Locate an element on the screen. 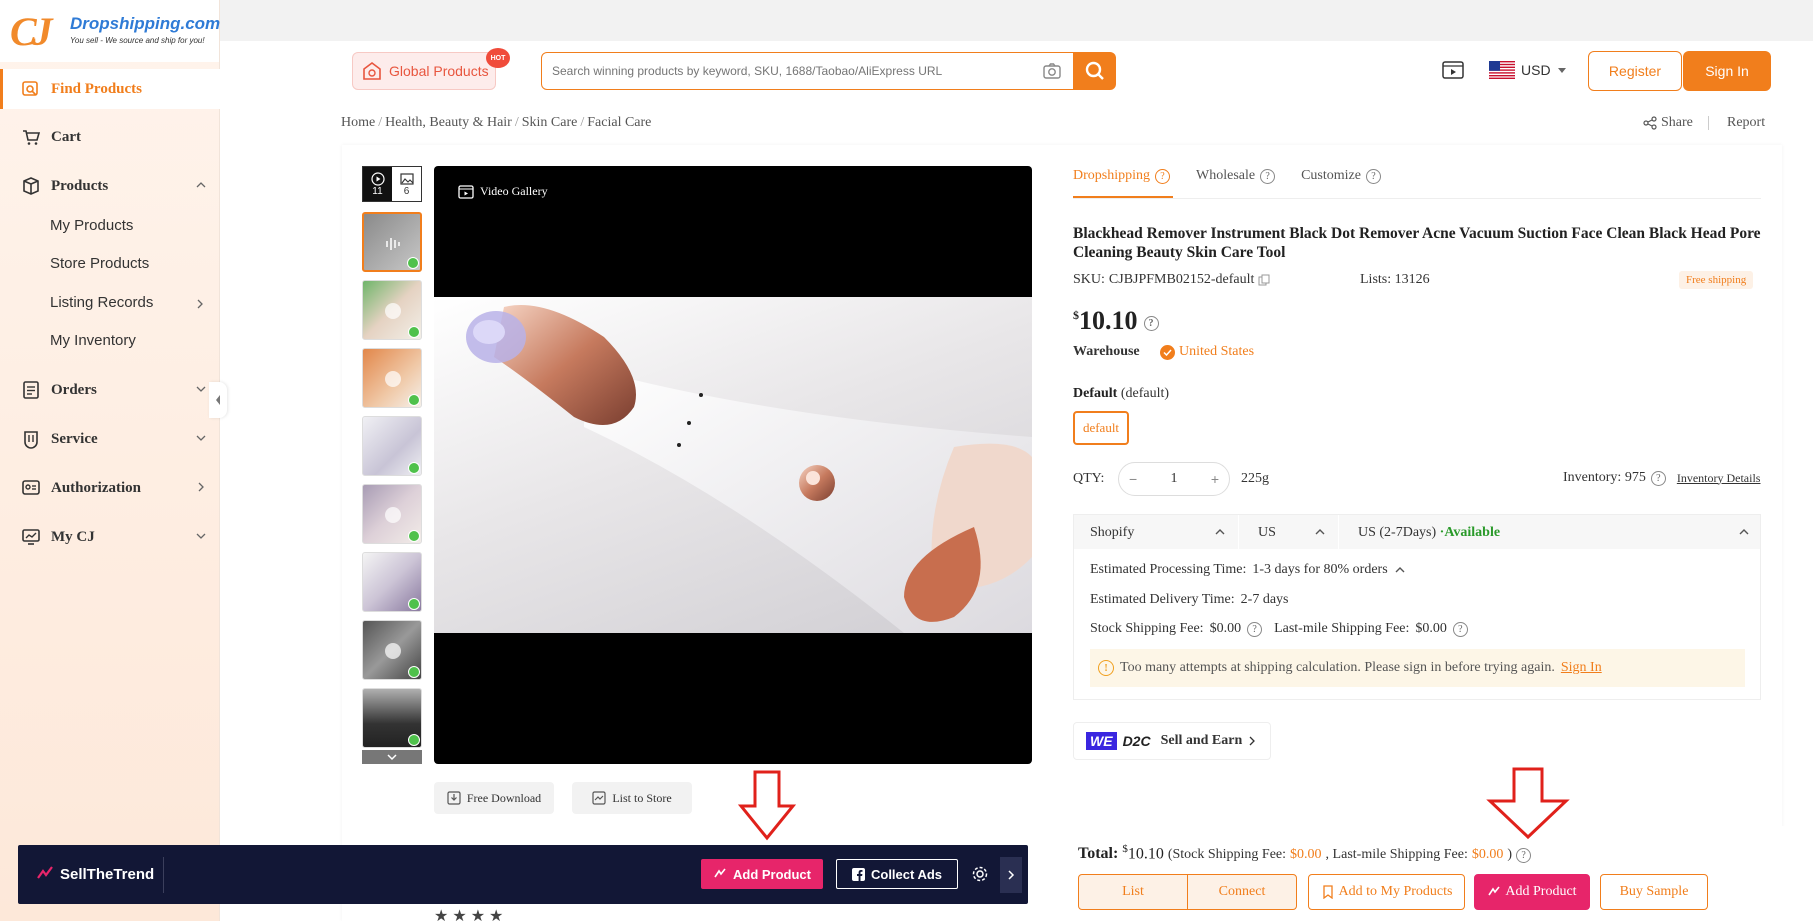 This screenshot has height=921, width=1813. search-button is located at coordinates (1095, 71).